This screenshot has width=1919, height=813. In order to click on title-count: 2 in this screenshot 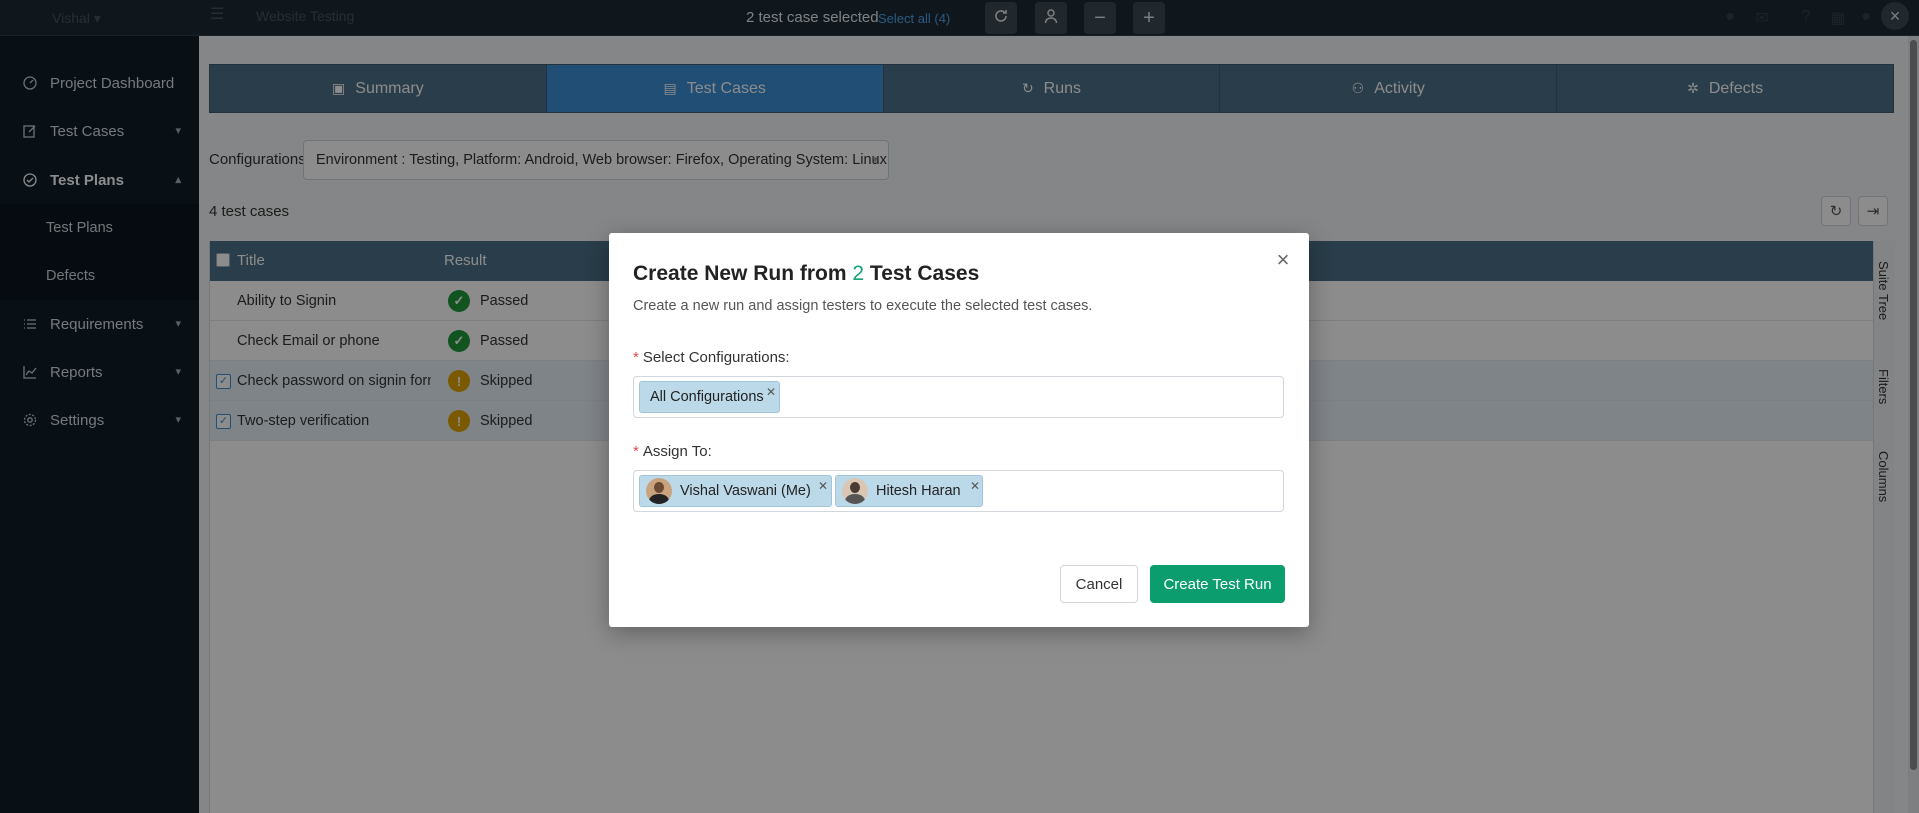, I will do `click(858, 273)`.